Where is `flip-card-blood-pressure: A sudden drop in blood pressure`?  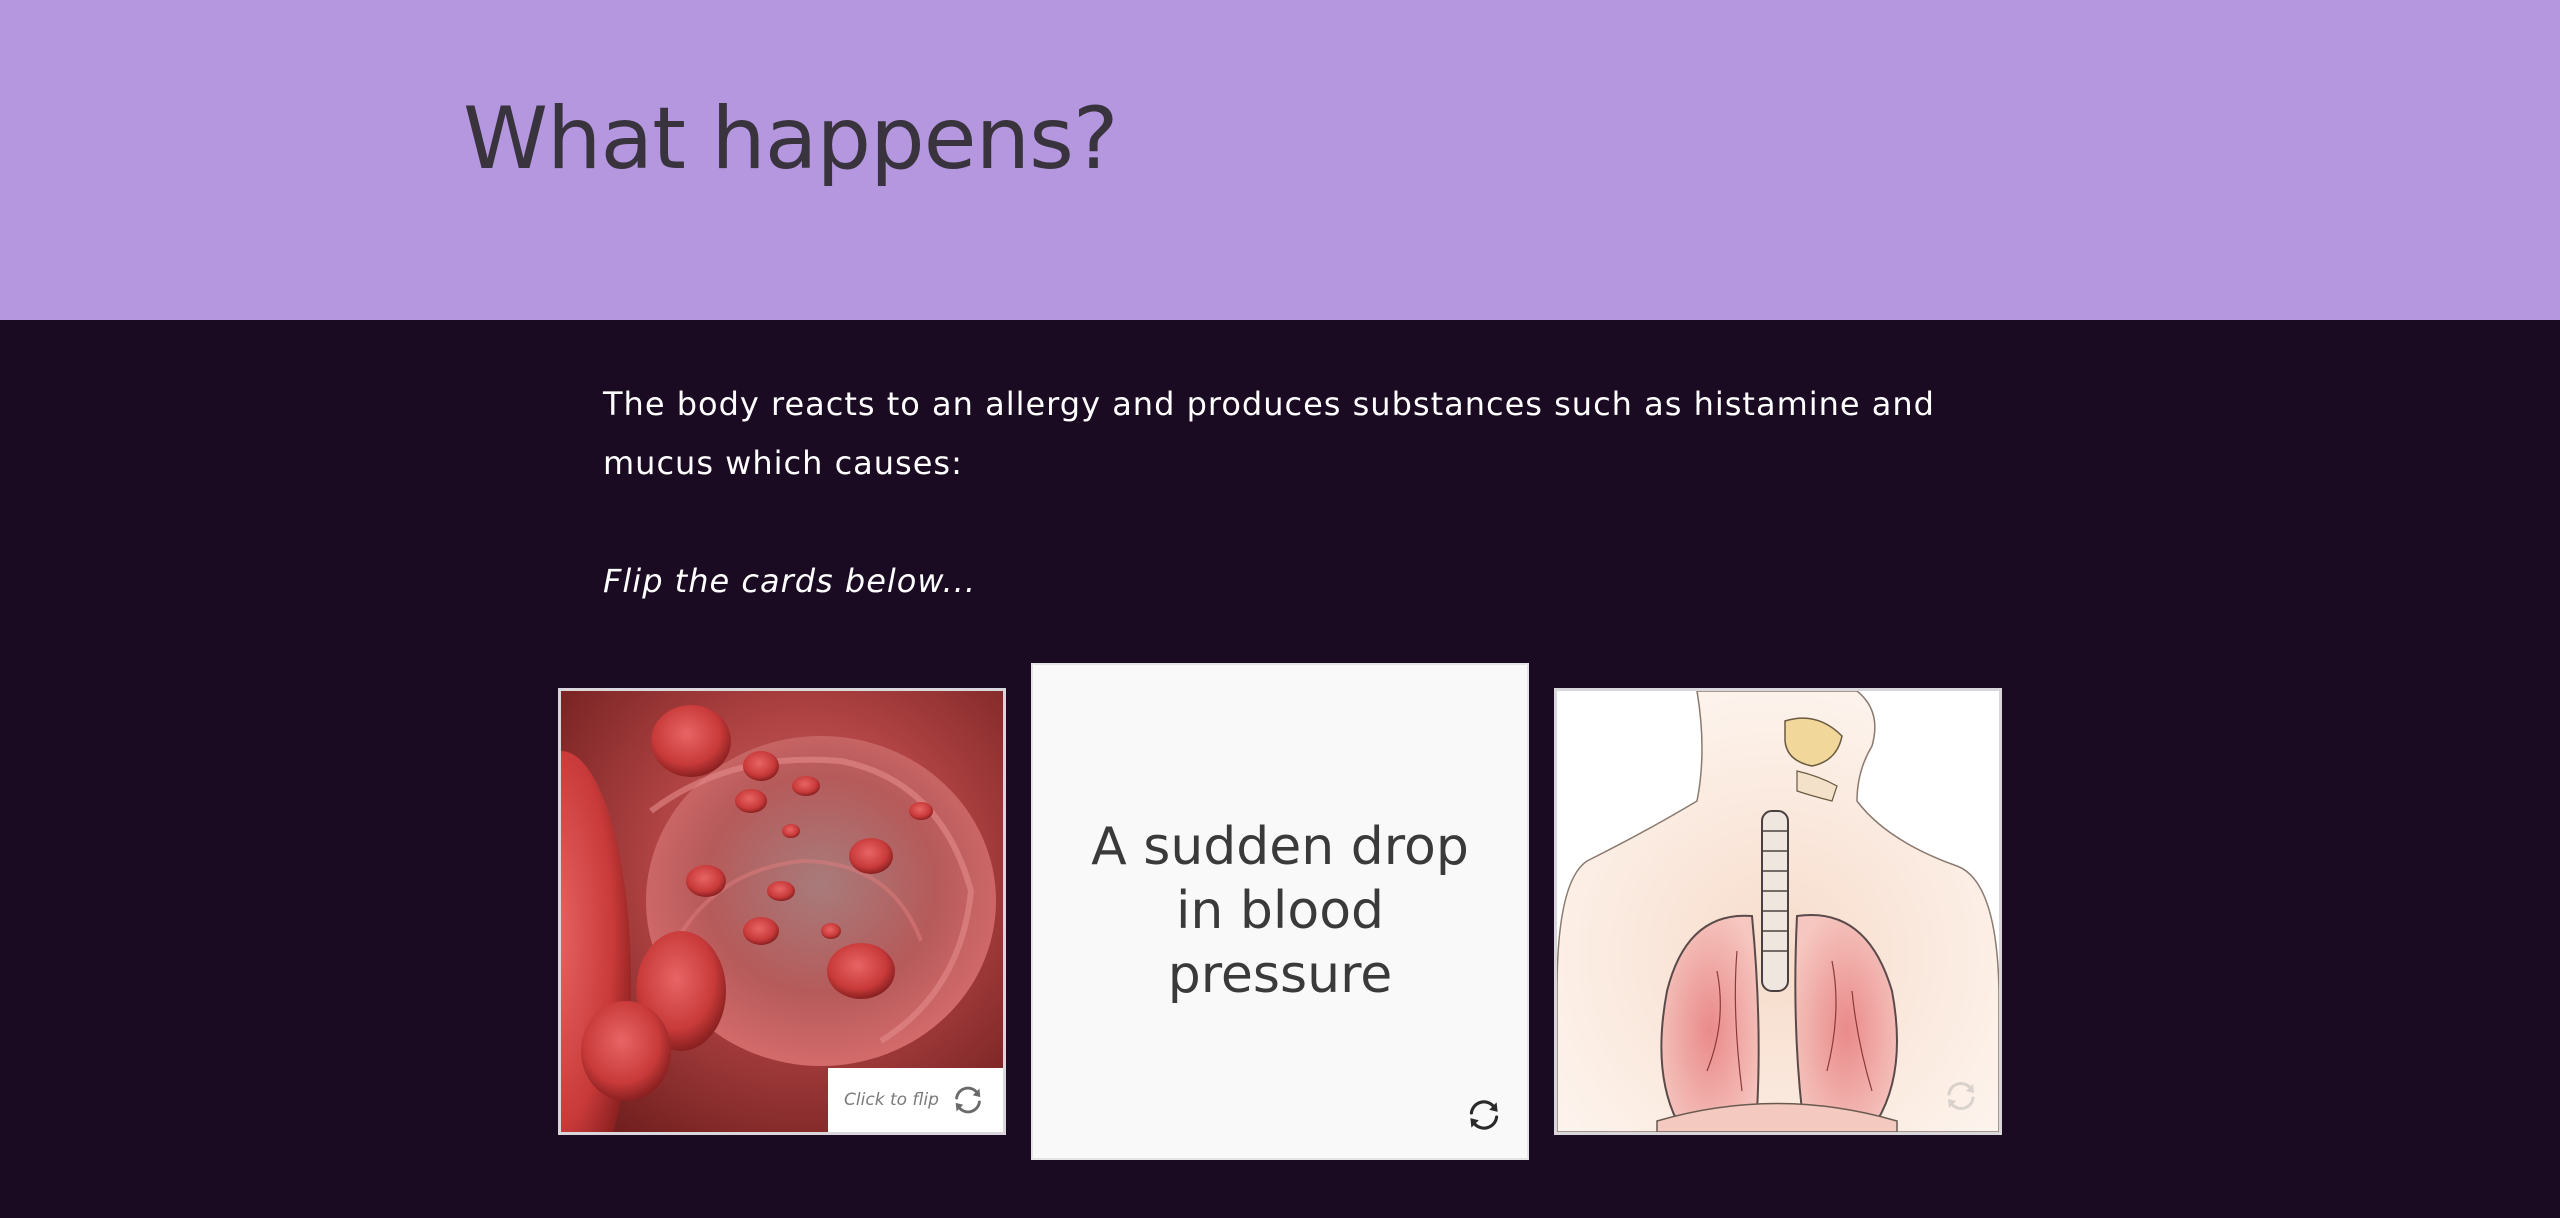
flip-card-blood-pressure: A sudden drop in blood pressure is located at coordinates (1280, 911).